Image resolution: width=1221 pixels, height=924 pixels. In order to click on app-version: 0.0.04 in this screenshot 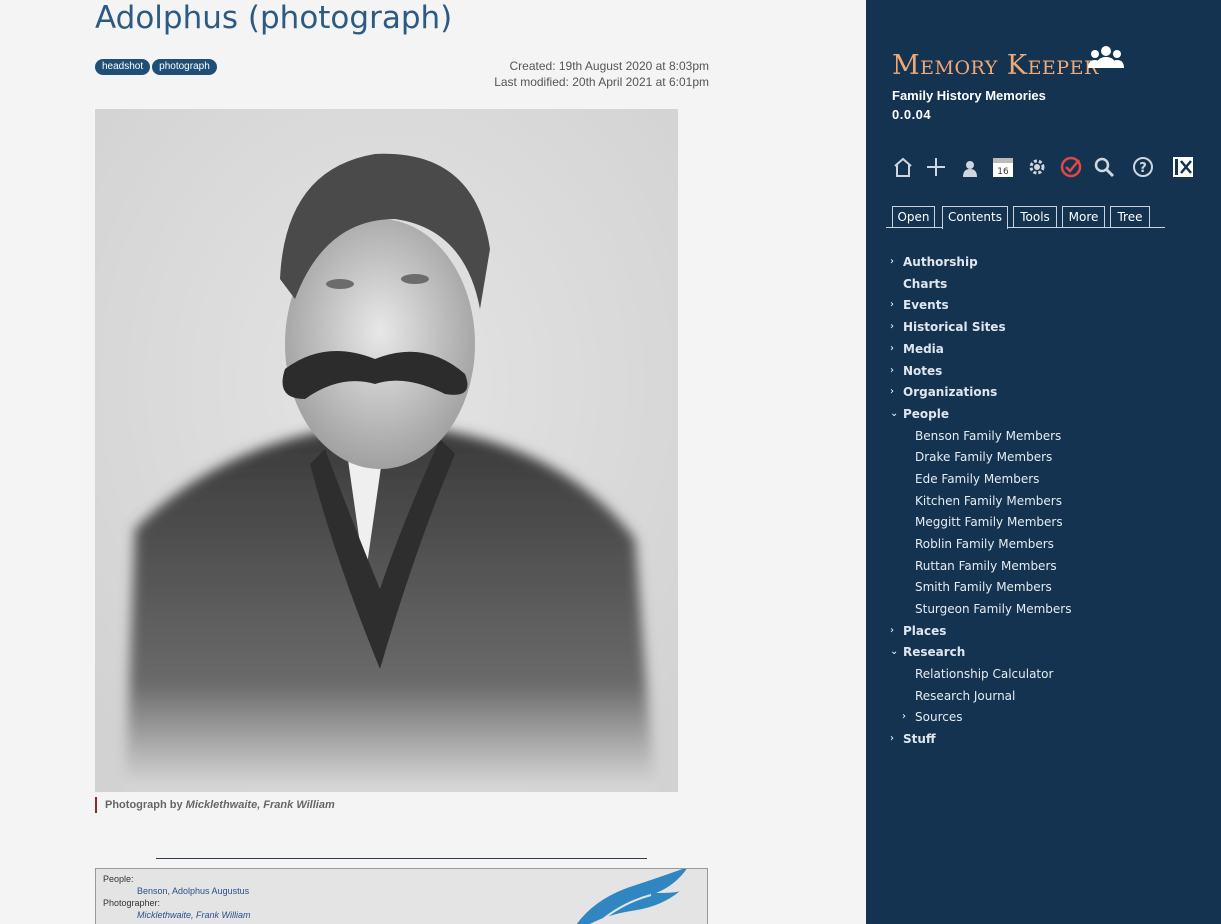, I will do `click(912, 114)`.